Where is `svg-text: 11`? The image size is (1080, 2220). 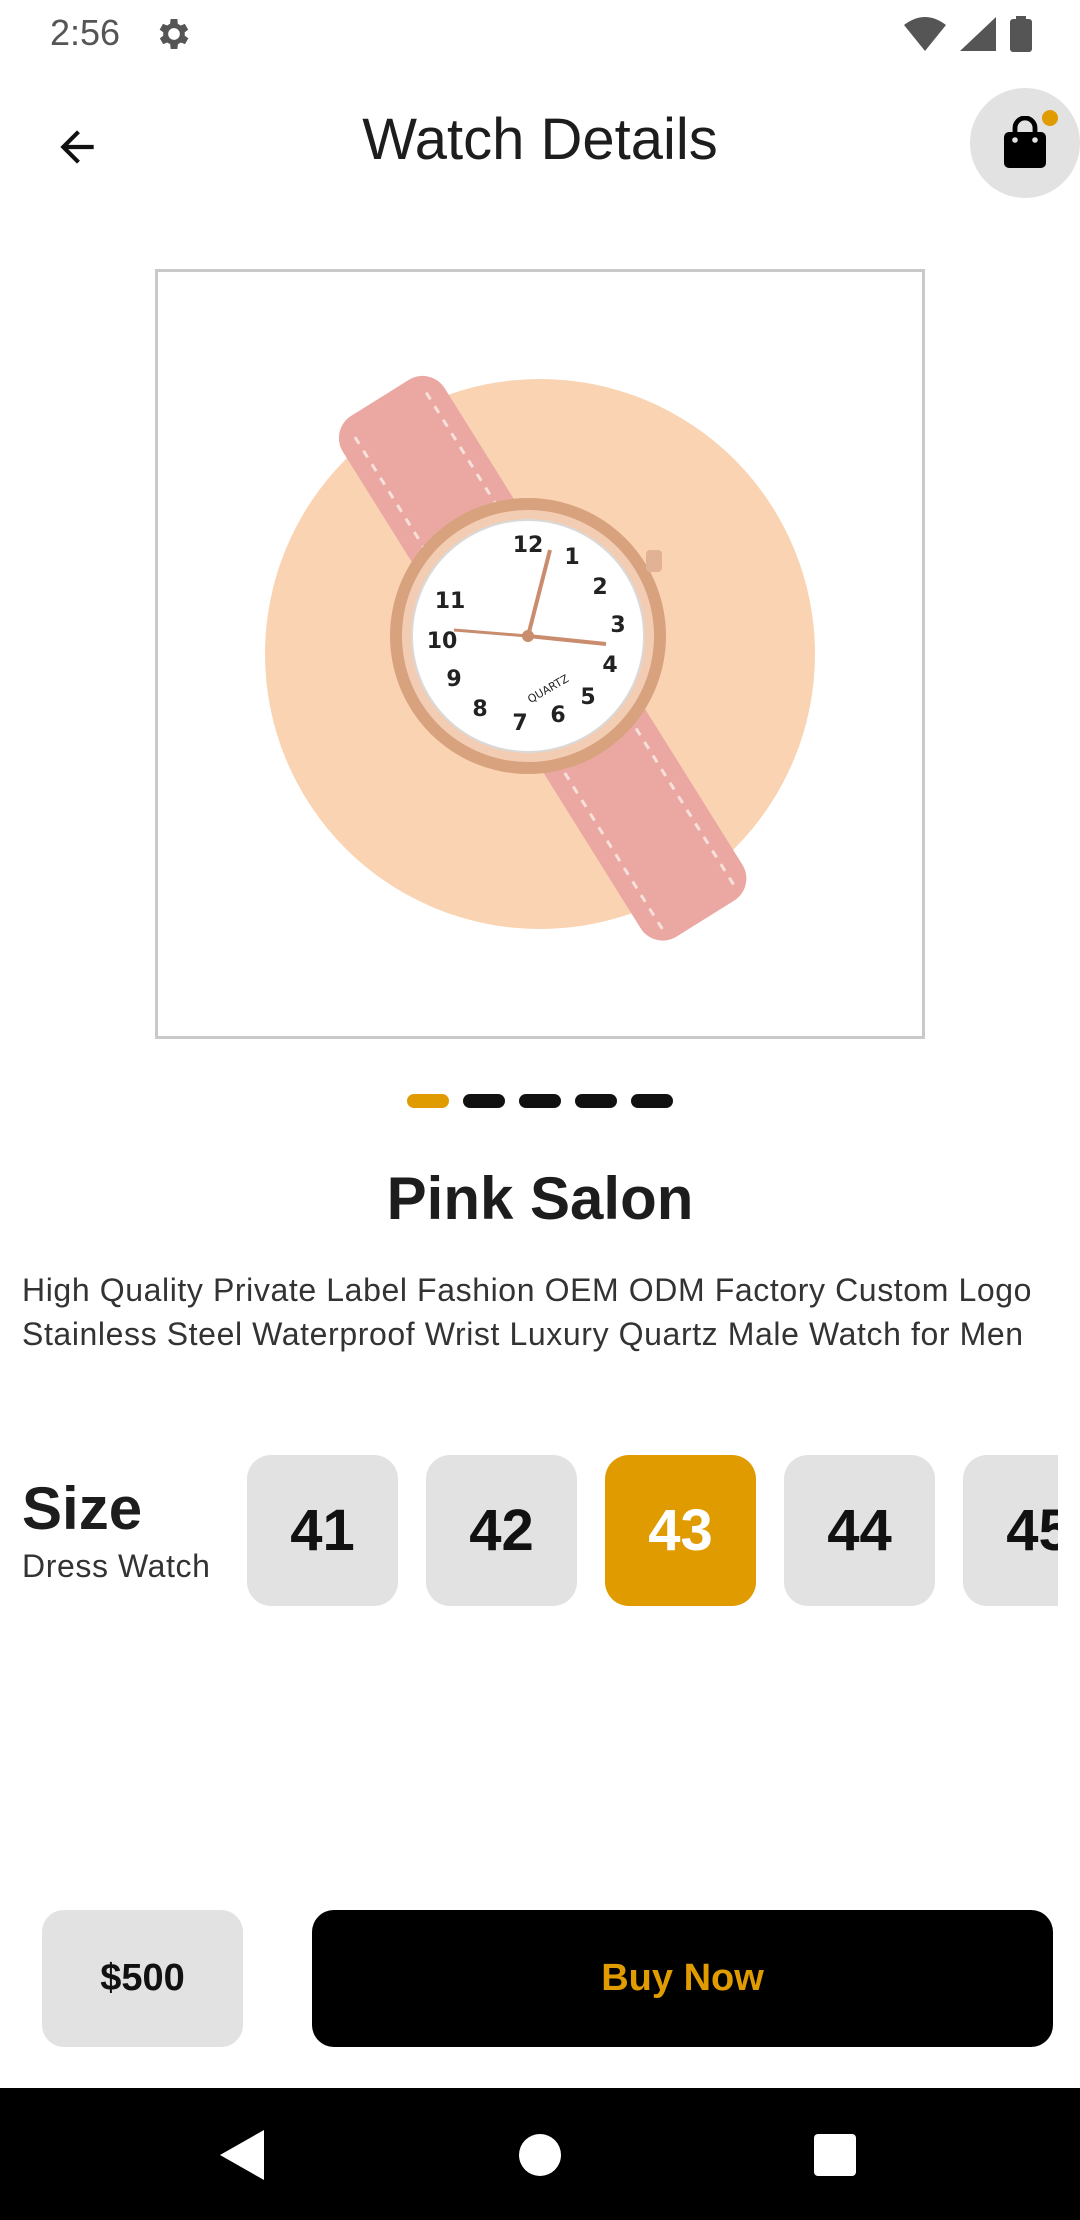 svg-text: 11 is located at coordinates (450, 601).